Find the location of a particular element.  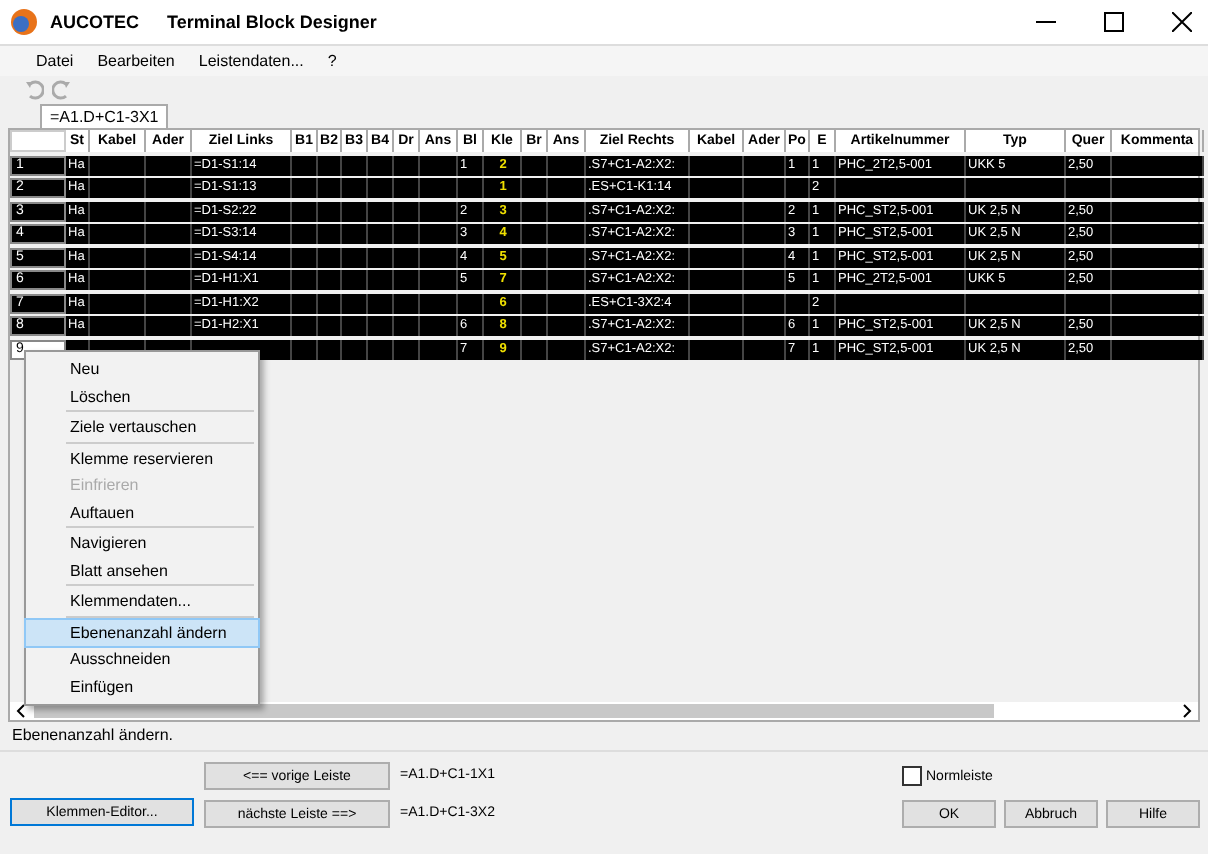

menu-item: Datei is located at coordinates (55, 61).